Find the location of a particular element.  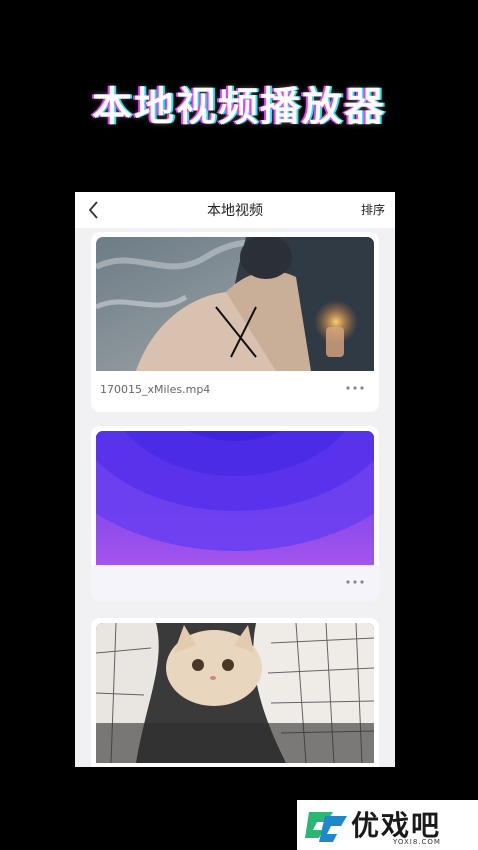

page-title: 本地视频 is located at coordinates (235, 211).